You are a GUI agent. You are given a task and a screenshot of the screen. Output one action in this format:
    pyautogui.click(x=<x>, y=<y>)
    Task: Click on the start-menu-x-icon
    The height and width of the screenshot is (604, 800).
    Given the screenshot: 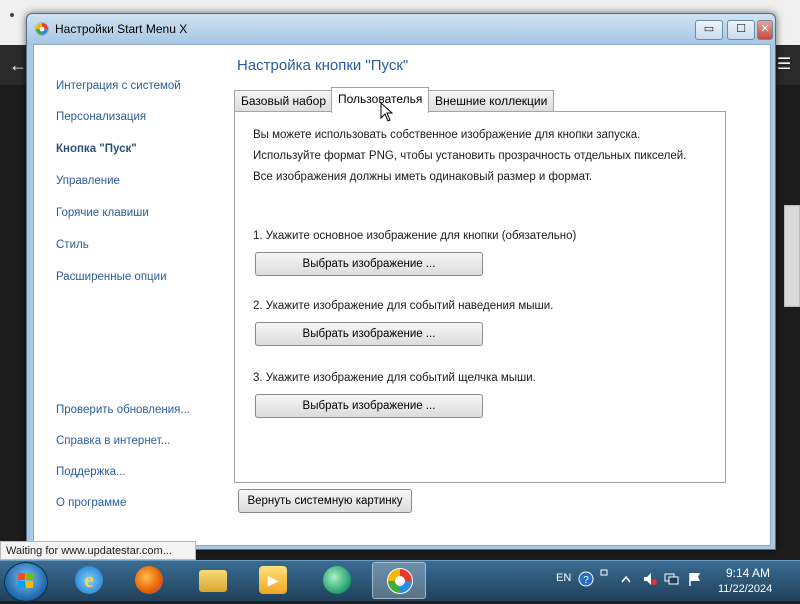 What is the action you would take?
    pyautogui.click(x=400, y=581)
    